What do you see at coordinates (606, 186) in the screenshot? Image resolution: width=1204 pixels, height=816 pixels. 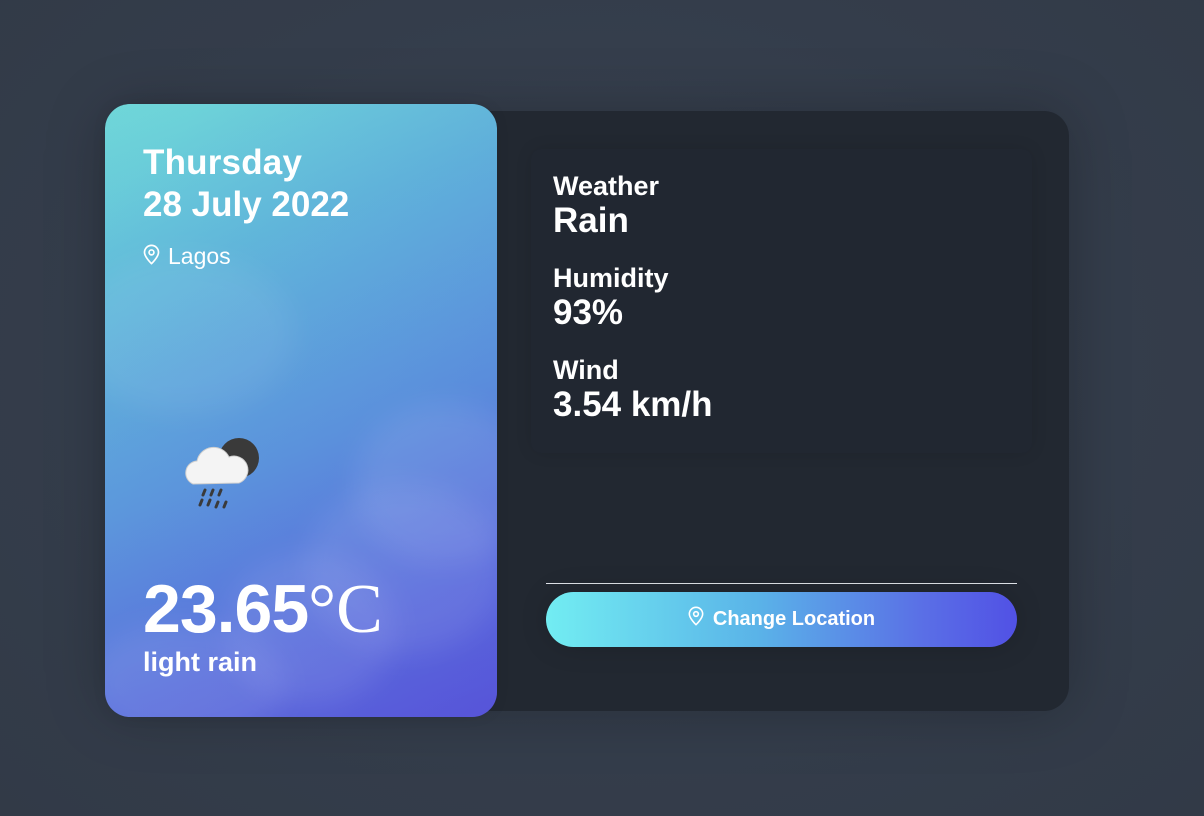 I see `weather-label: Weather` at bounding box center [606, 186].